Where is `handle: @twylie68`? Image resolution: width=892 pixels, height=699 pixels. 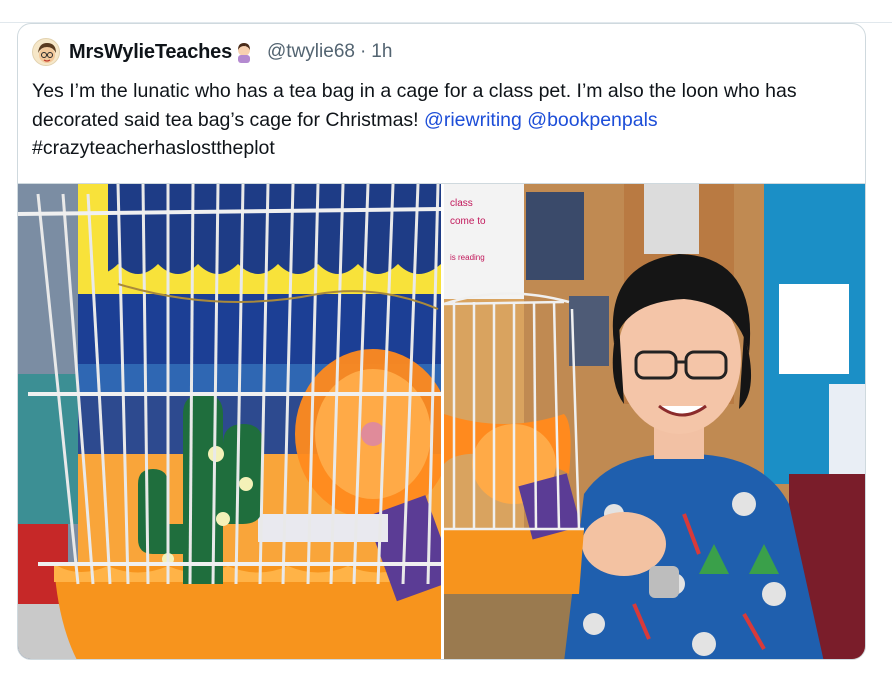
handle: @twylie68 is located at coordinates (311, 52).